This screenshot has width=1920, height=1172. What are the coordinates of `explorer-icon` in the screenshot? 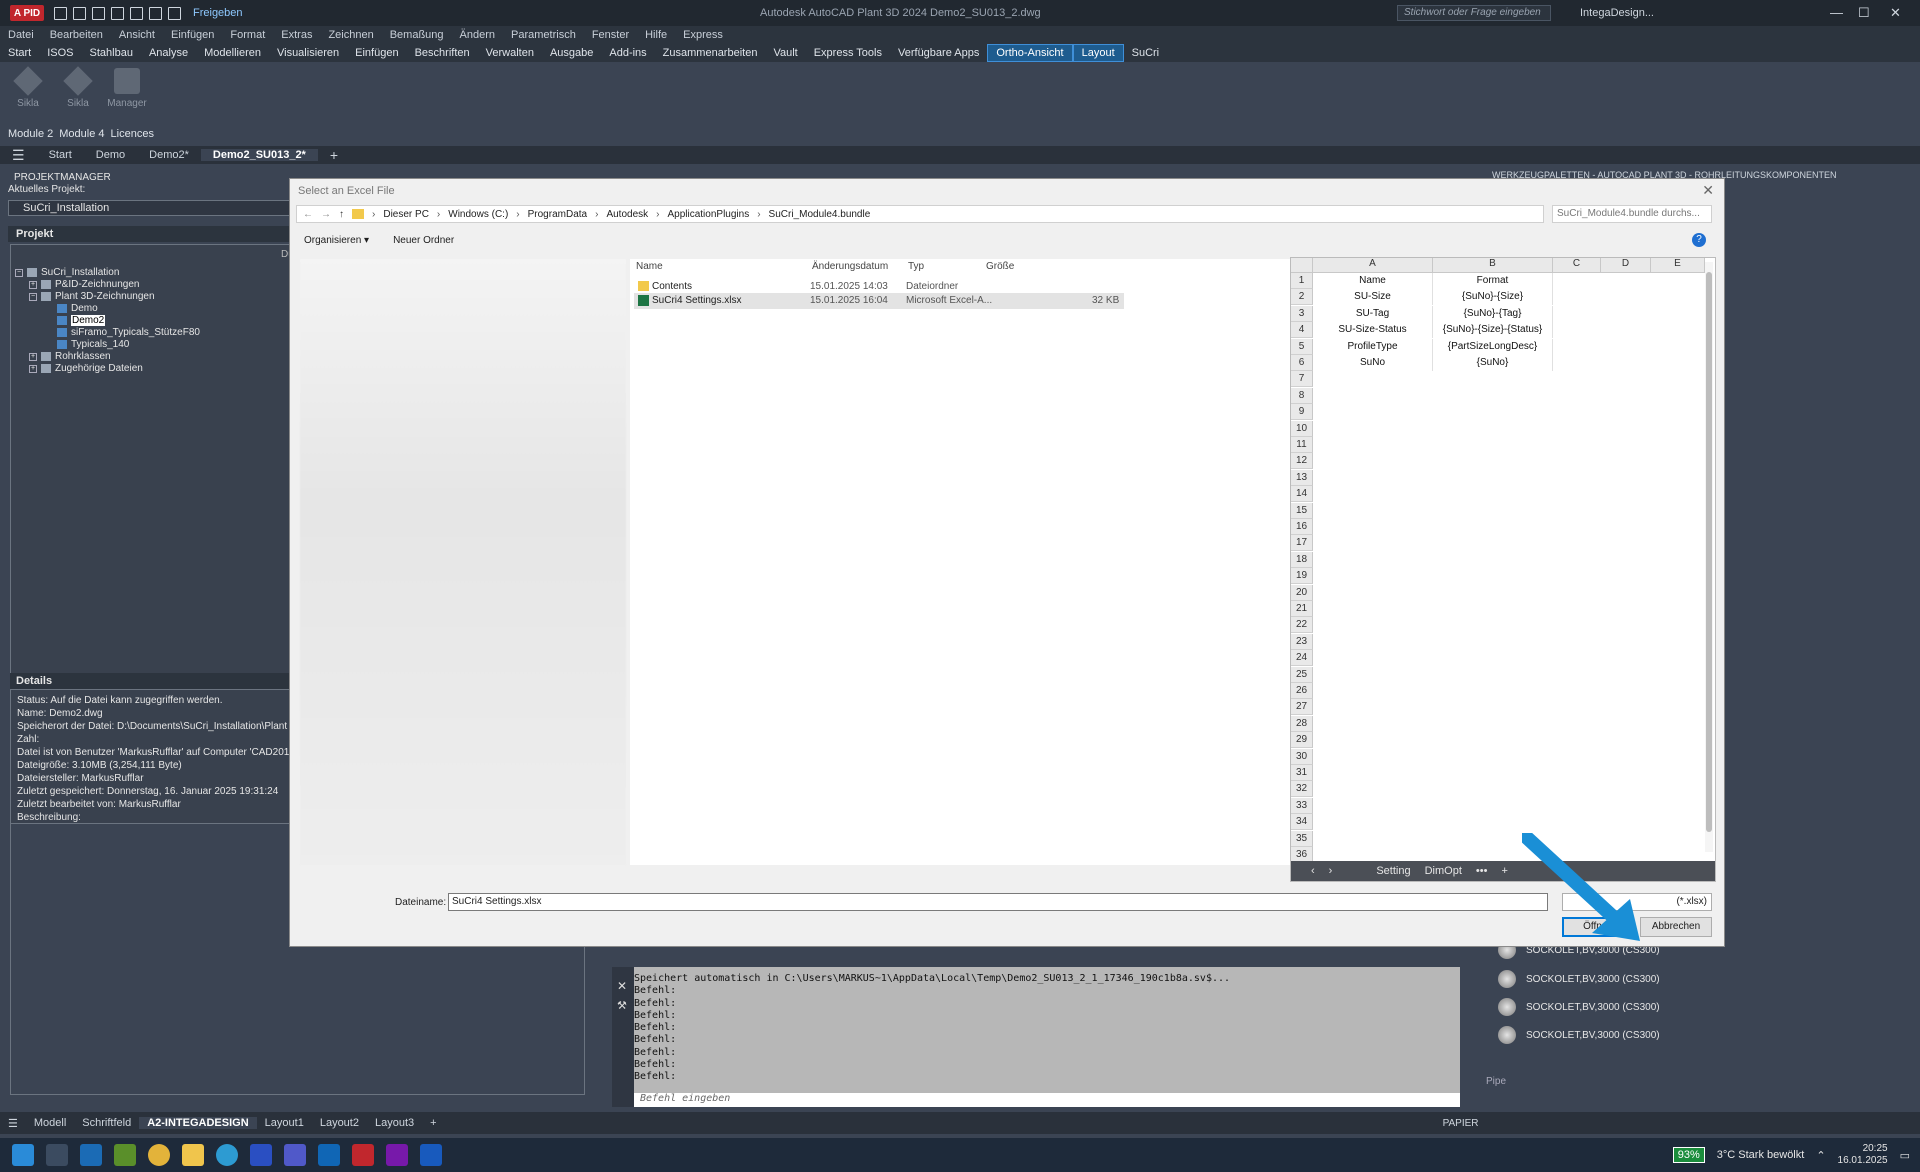 It's located at (193, 1155).